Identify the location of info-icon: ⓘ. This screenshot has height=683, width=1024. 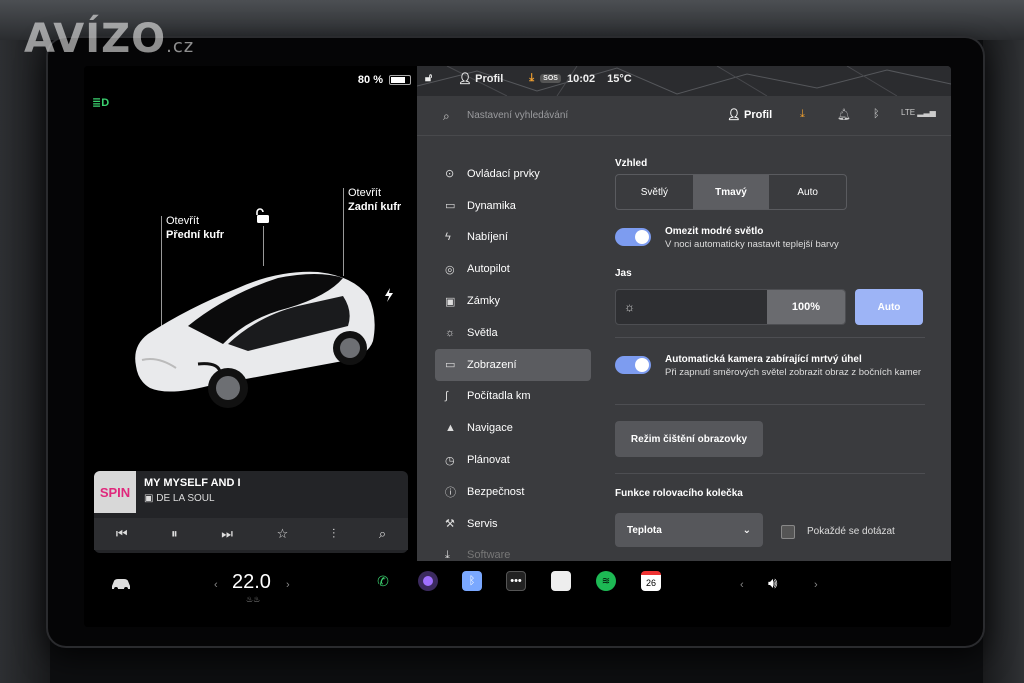
(450, 492).